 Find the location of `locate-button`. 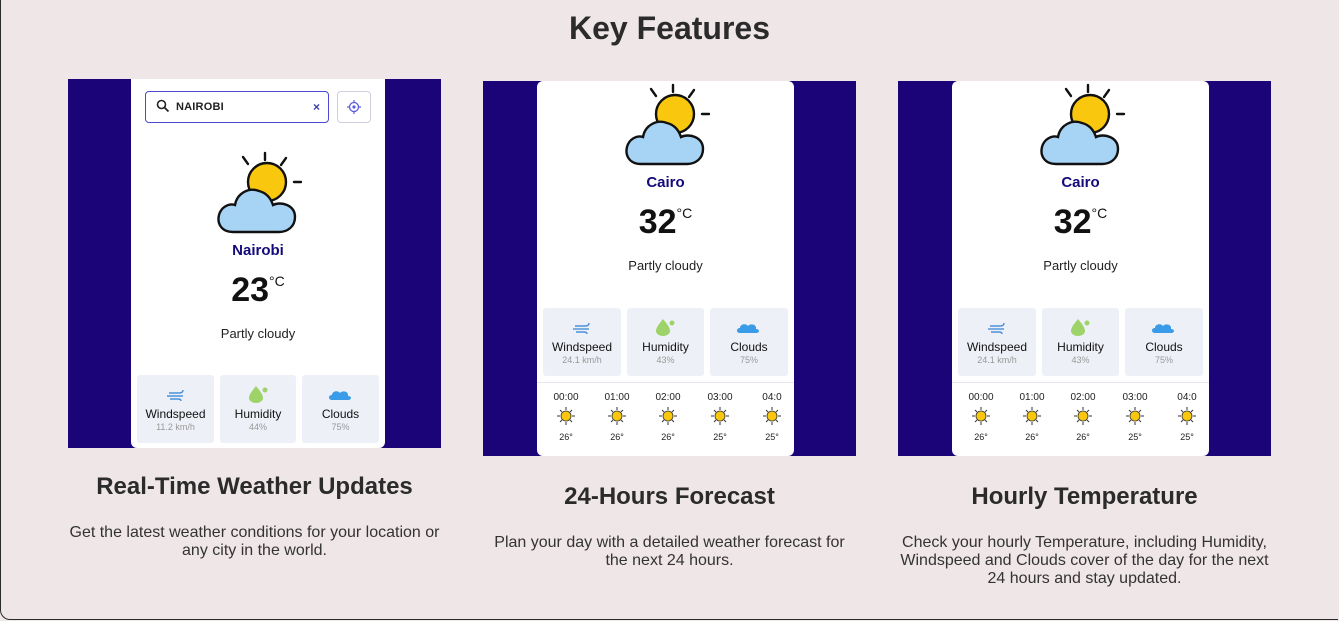

locate-button is located at coordinates (354, 107).